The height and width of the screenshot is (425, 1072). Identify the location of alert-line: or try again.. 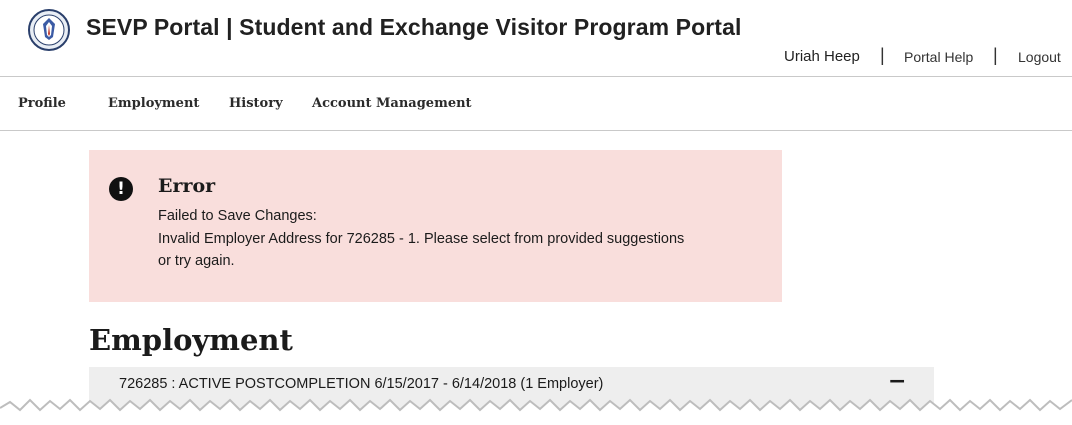
(196, 261).